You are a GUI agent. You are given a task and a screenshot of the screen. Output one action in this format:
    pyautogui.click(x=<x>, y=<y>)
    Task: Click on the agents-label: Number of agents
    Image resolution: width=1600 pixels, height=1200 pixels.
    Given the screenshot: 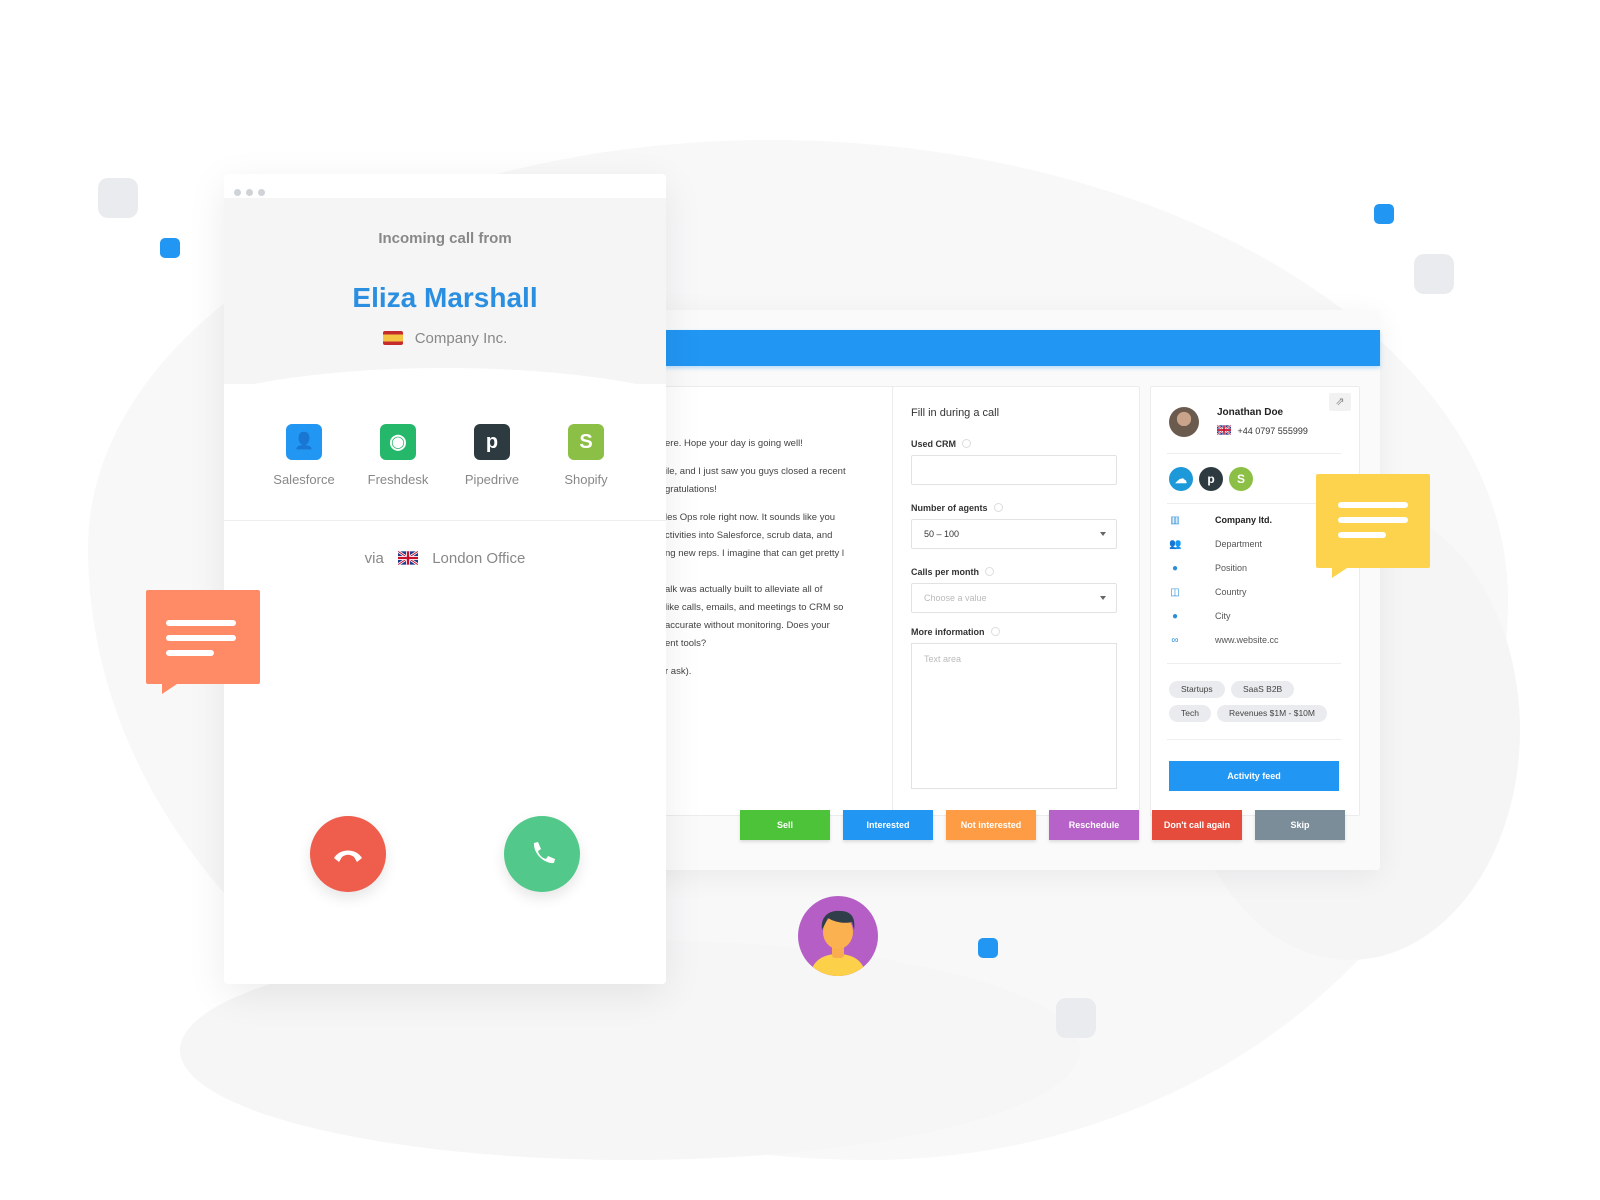 What is the action you would take?
    pyautogui.click(x=957, y=508)
    